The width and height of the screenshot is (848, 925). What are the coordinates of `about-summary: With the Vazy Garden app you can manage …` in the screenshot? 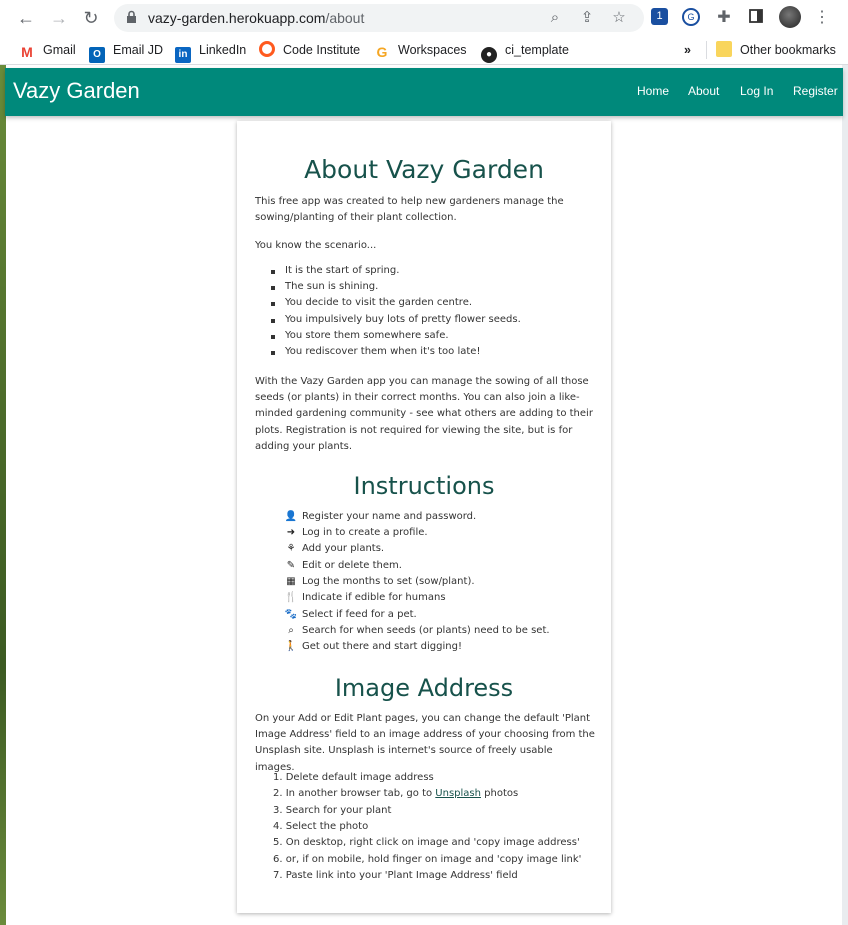 It's located at (424, 414).